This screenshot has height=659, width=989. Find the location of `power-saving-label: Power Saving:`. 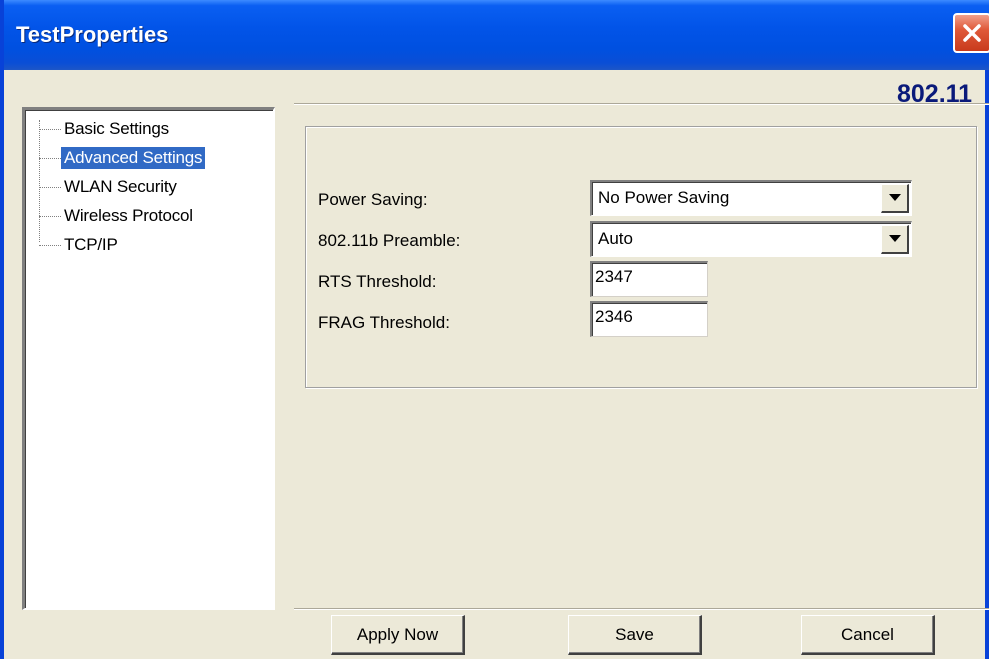

power-saving-label: Power Saving: is located at coordinates (373, 199).